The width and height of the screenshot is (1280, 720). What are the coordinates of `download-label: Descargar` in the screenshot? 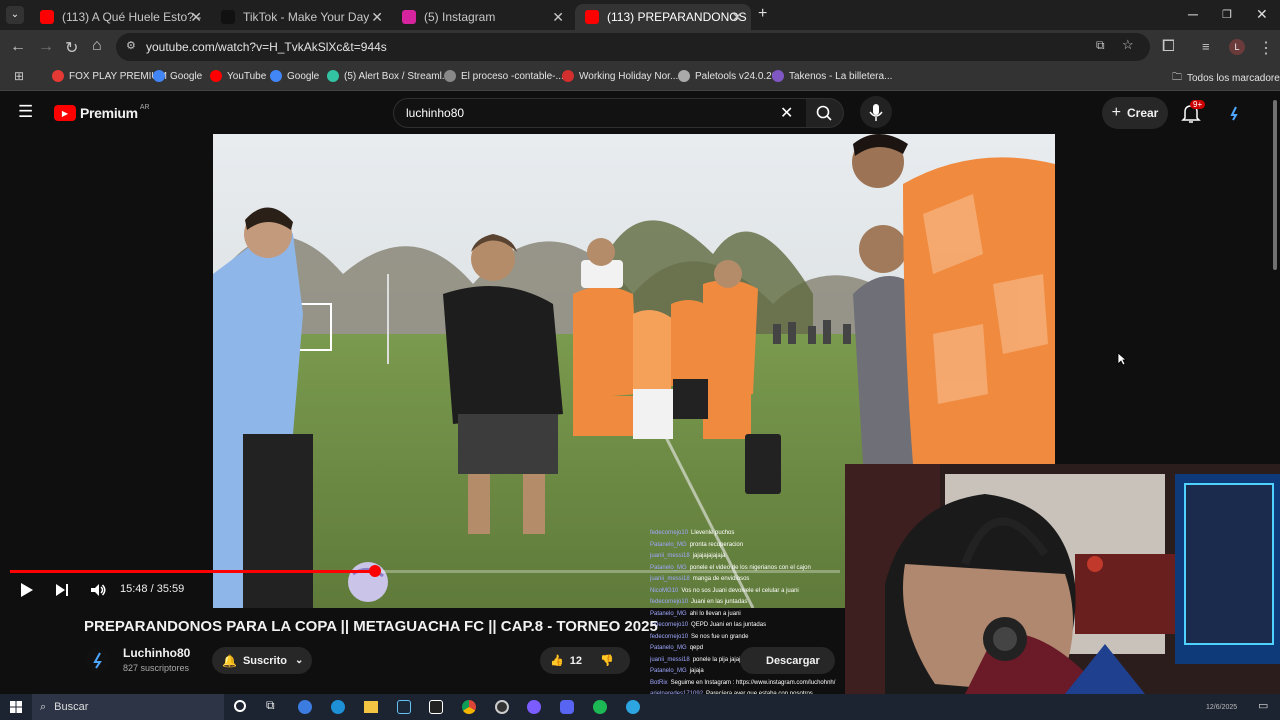 It's located at (793, 660).